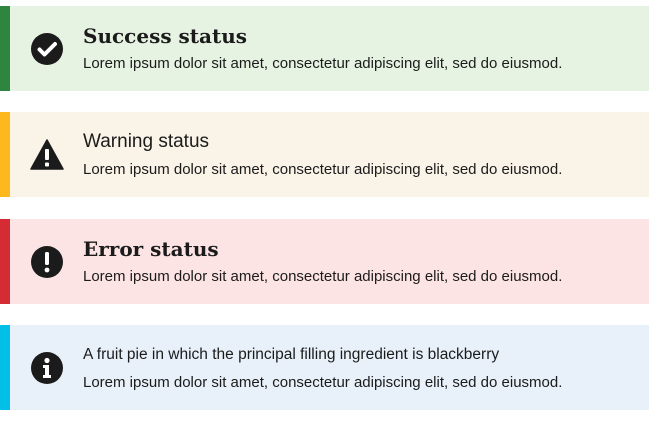  I want to click on alert-heading: Warning status, so click(146, 141).